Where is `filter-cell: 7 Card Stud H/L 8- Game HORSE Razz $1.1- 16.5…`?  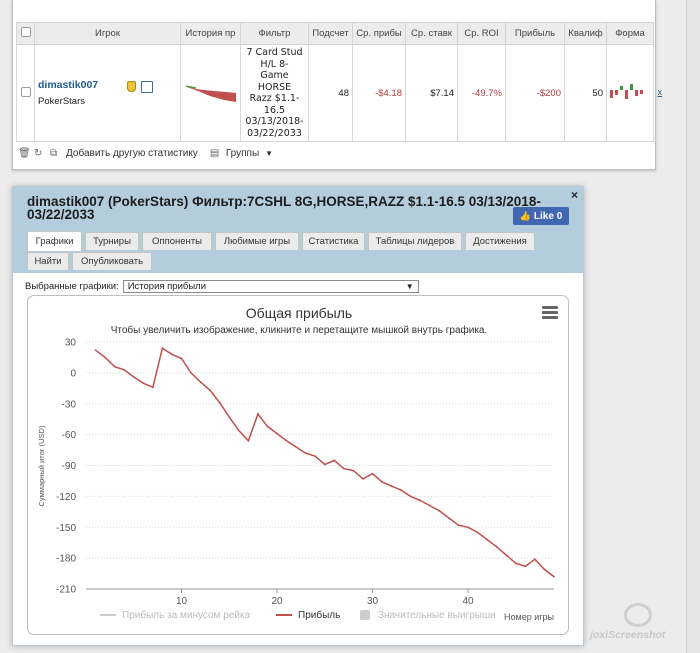
filter-cell: 7 Card Stud H/L 8- Game HORSE Razz $1.1- 16.5… is located at coordinates (274, 93).